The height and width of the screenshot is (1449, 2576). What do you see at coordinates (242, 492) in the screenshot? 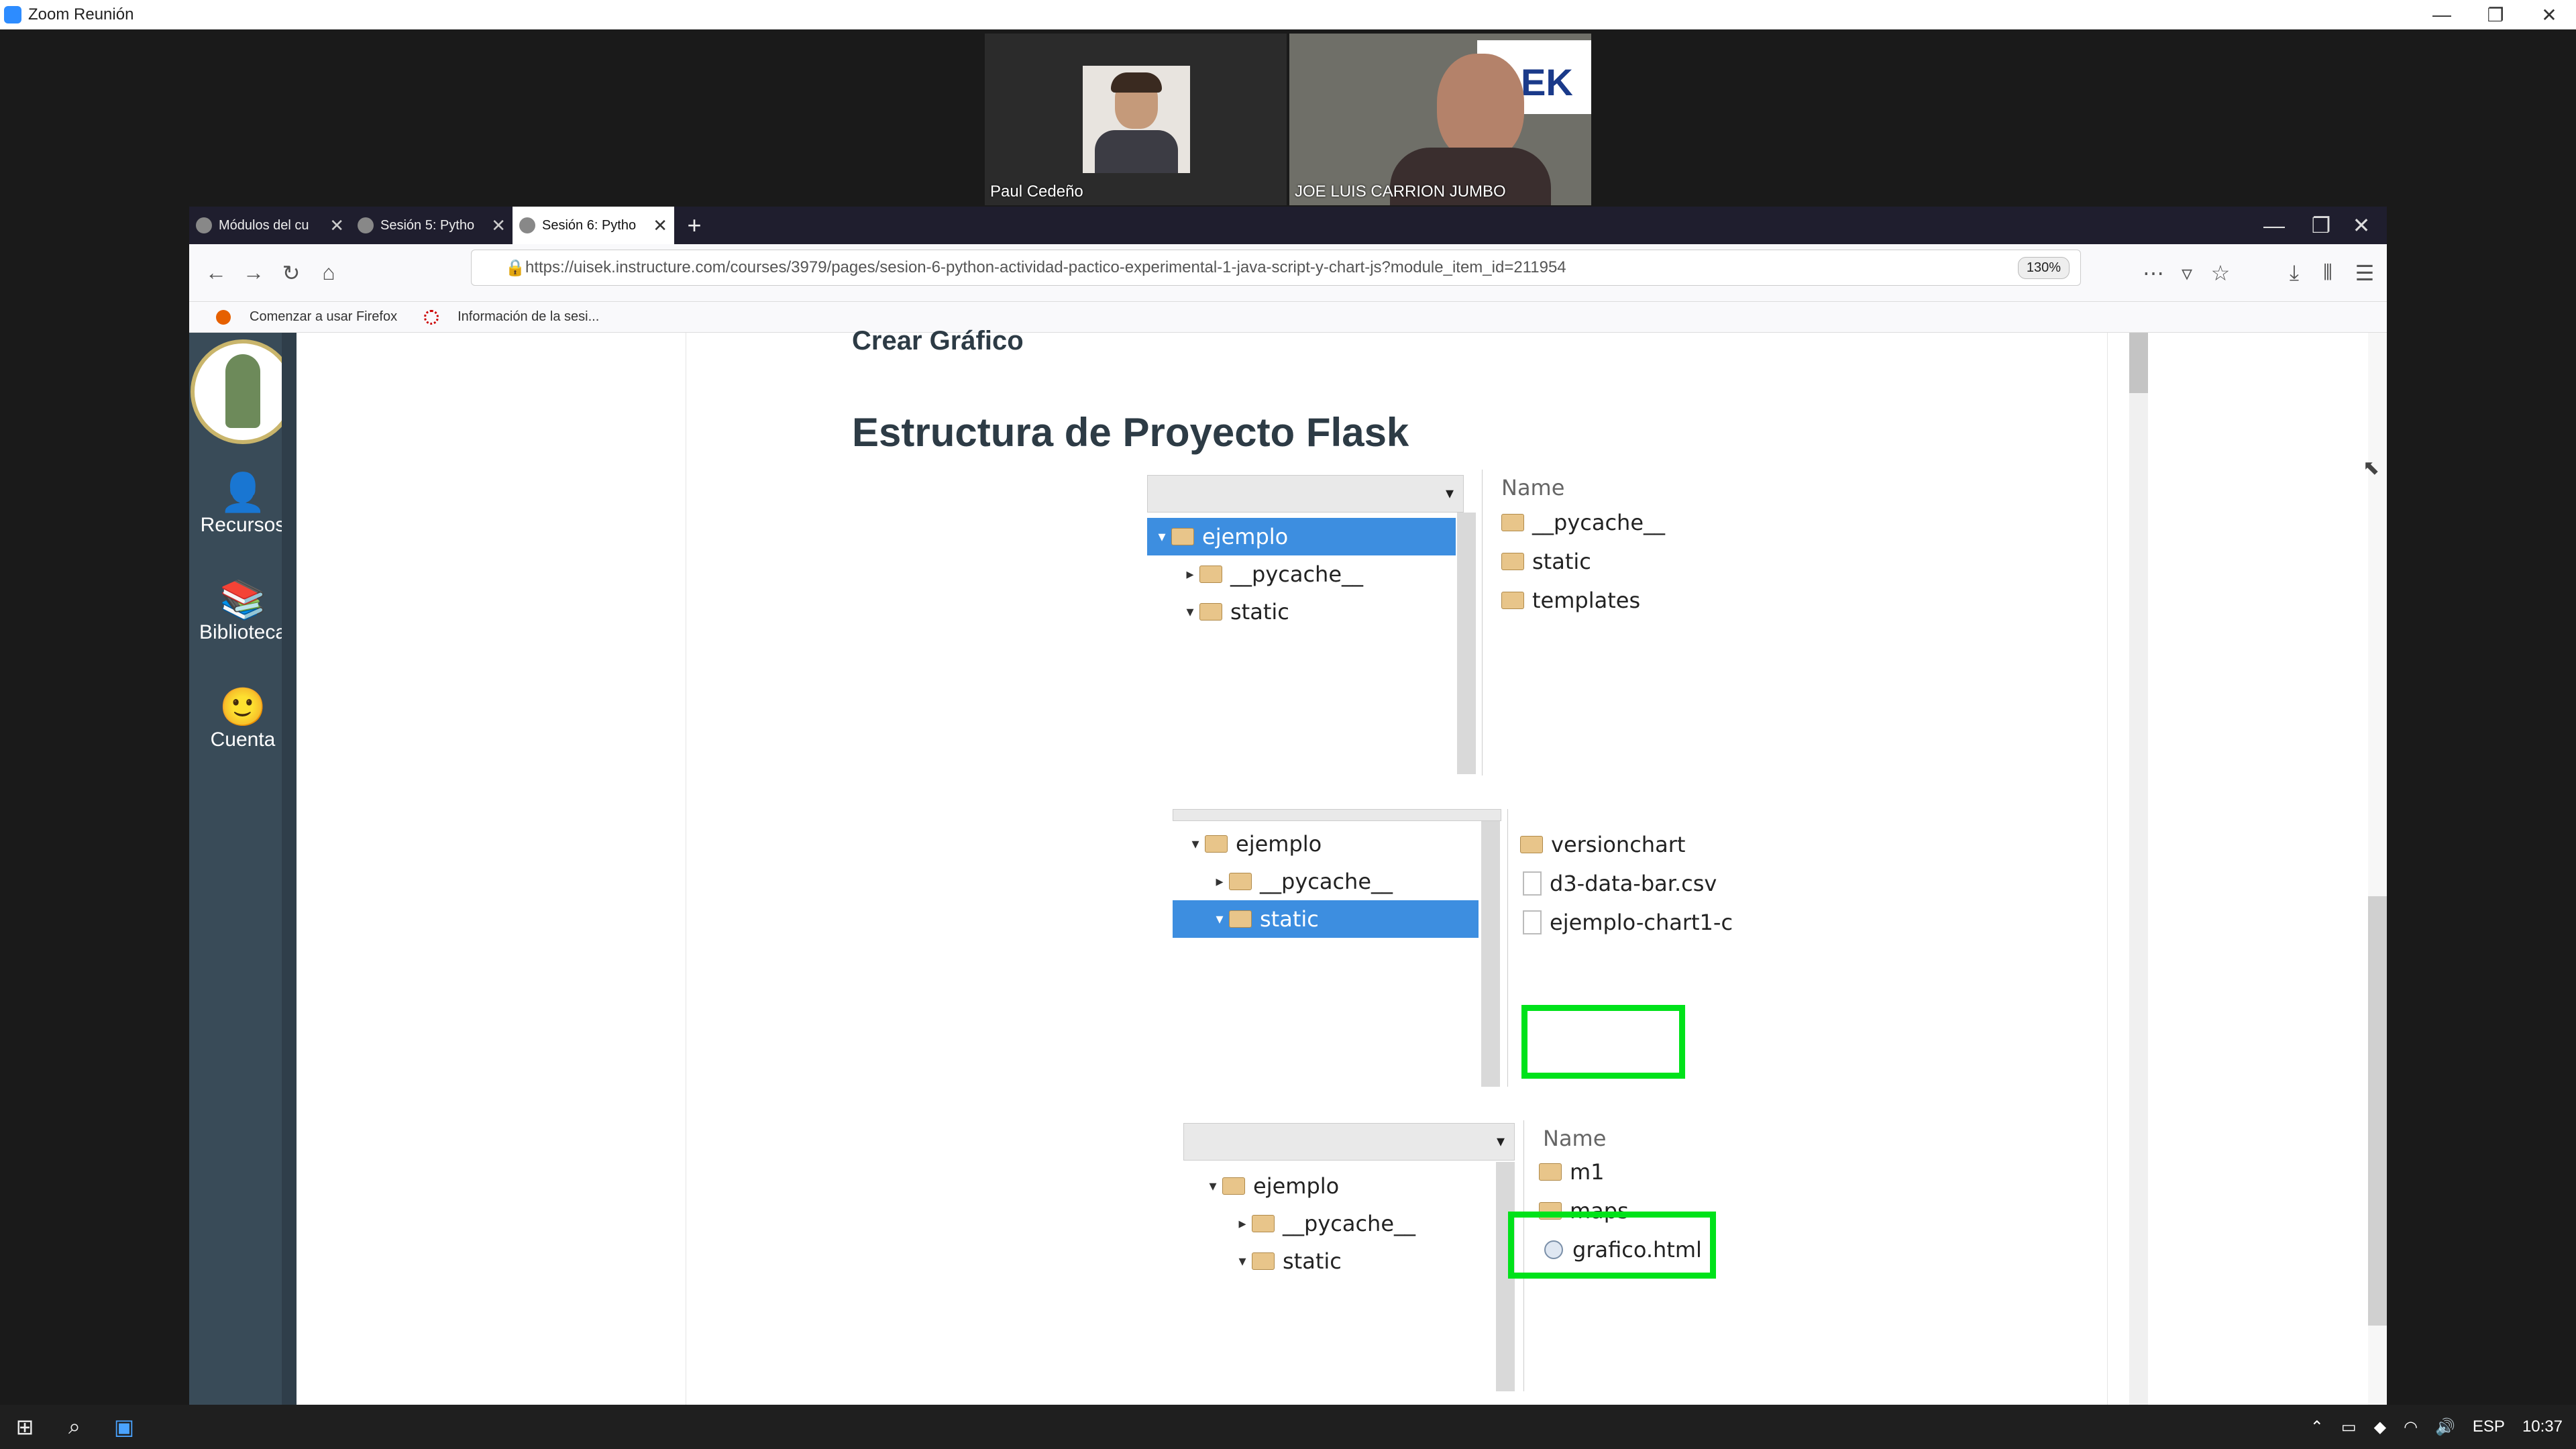
I see `resources-icon: 👤` at bounding box center [242, 492].